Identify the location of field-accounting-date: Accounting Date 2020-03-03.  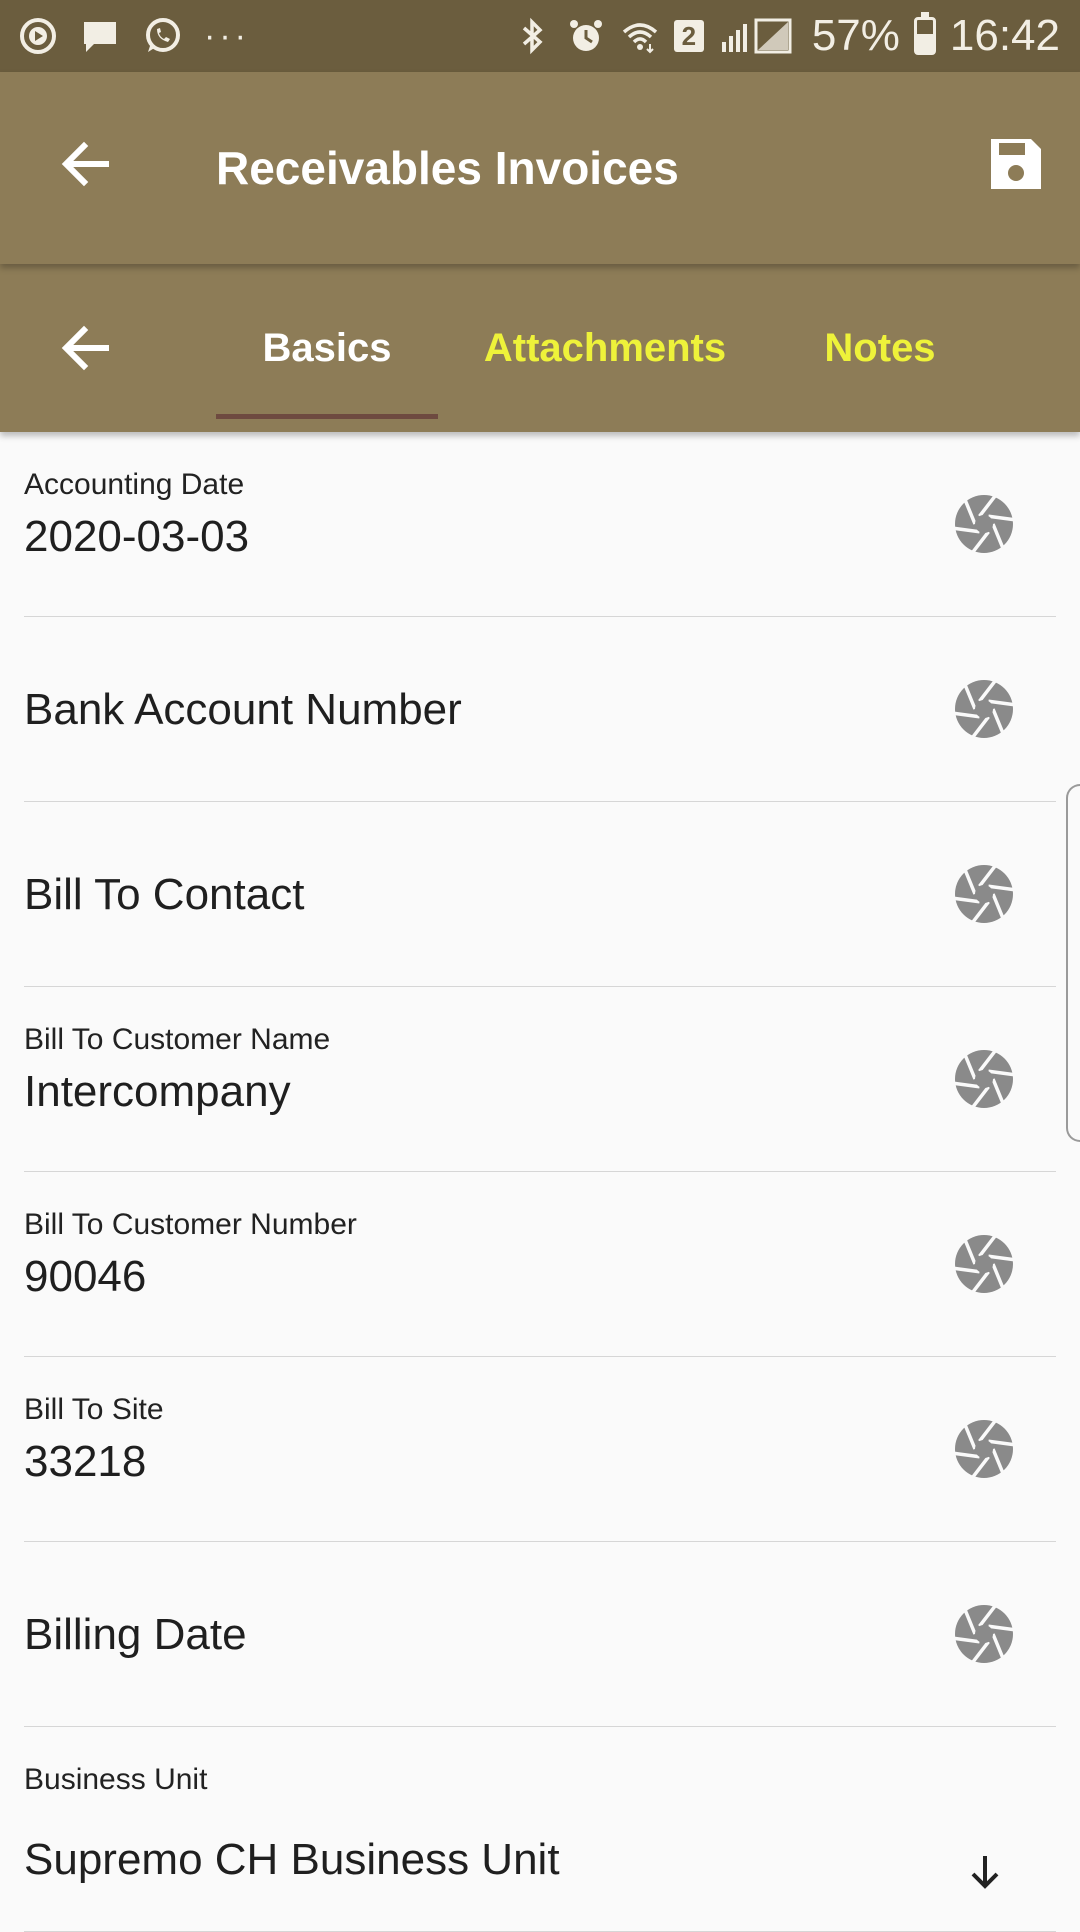
(540, 524).